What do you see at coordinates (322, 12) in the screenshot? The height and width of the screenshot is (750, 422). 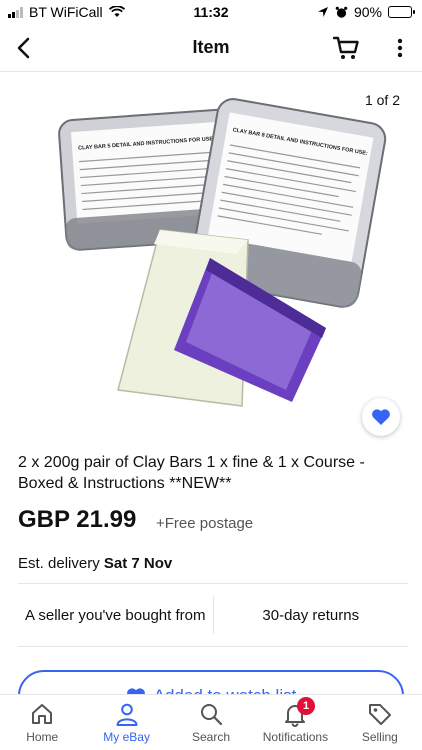 I see `location-icon` at bounding box center [322, 12].